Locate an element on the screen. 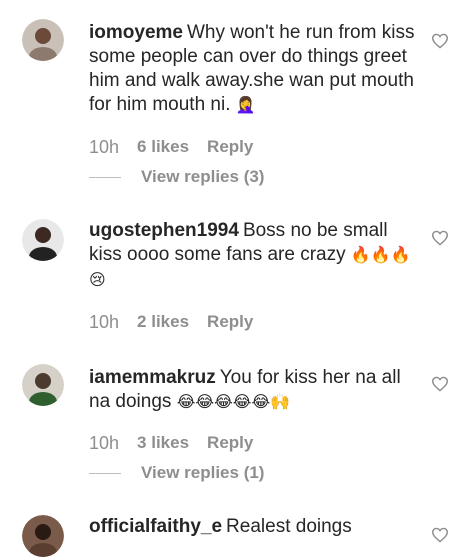 The height and width of the screenshot is (559, 472). view-replies: View replies (3) is located at coordinates (176, 177).